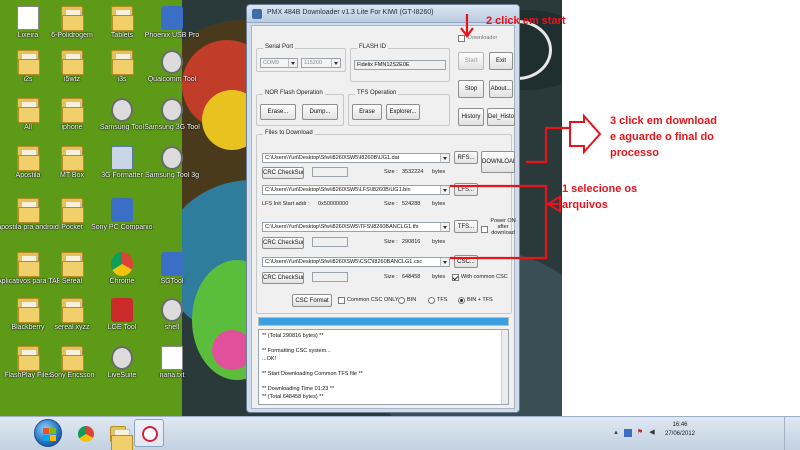 The width and height of the screenshot is (800, 450). Describe the element at coordinates (391, 242) in the screenshot. I see `tfs-size-label: Size :` at that location.